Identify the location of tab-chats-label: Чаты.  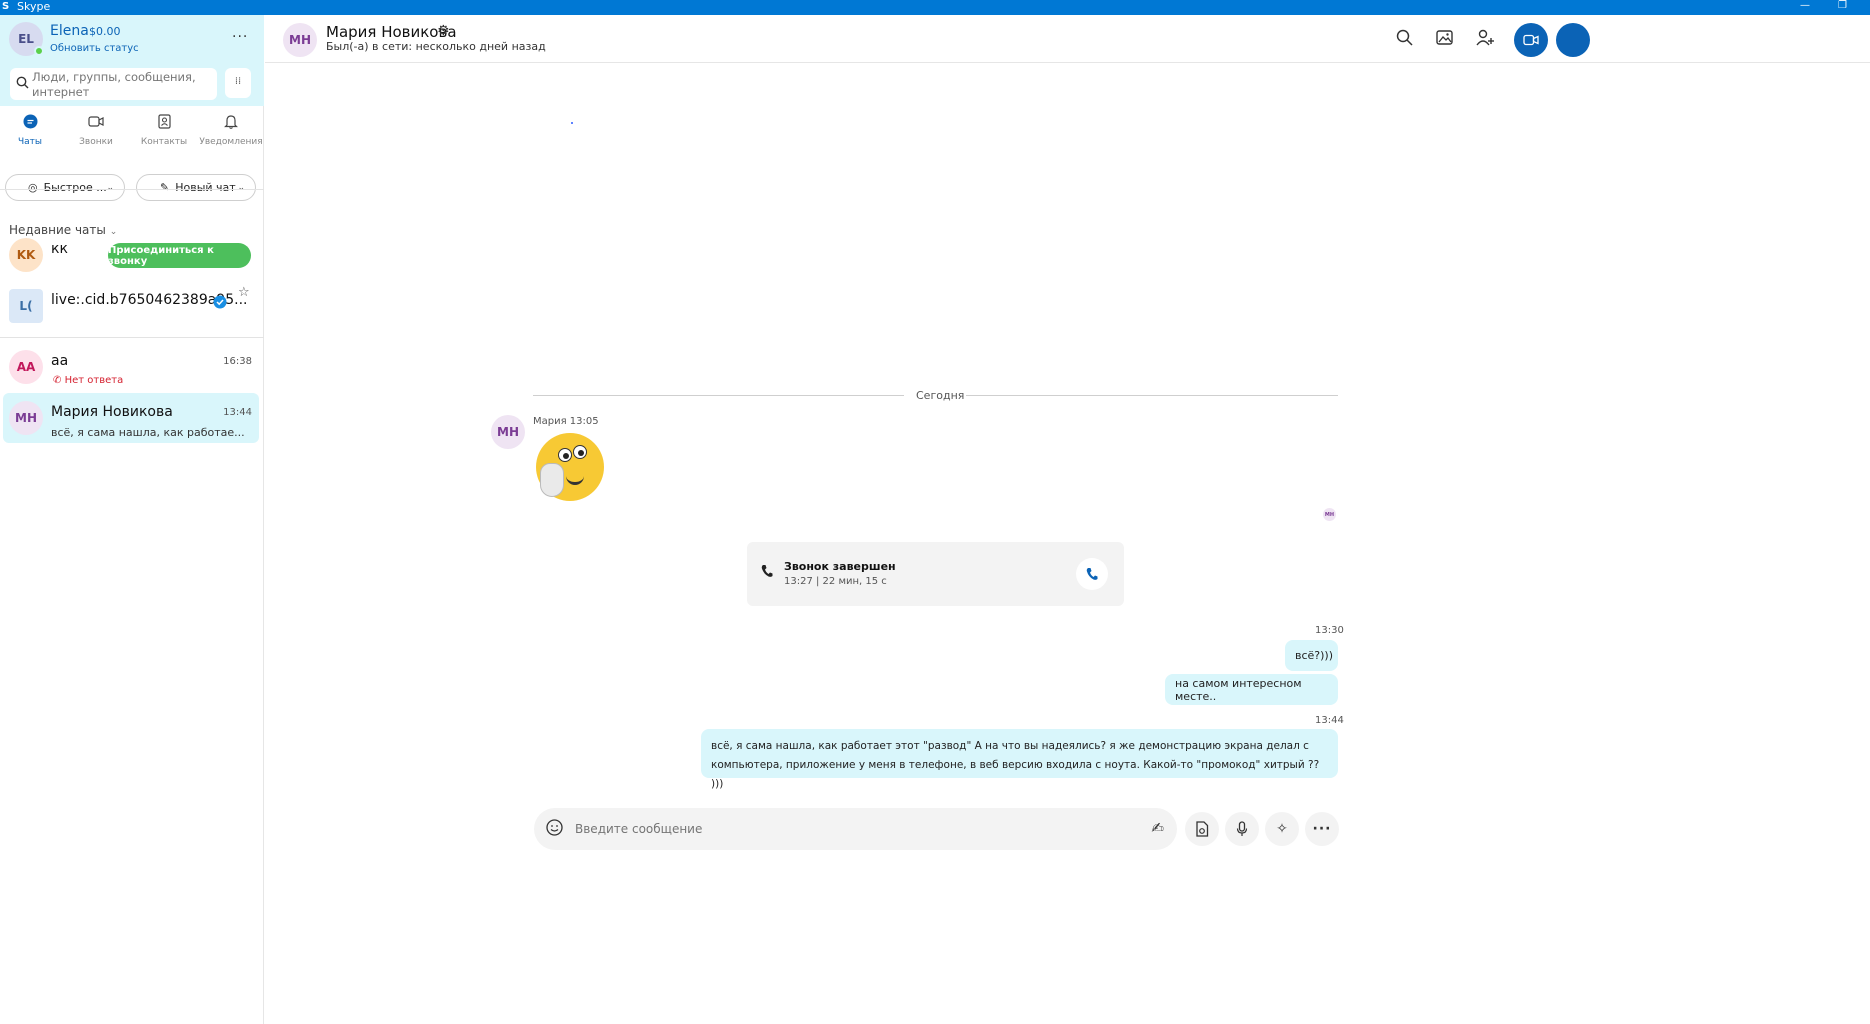
(30, 142).